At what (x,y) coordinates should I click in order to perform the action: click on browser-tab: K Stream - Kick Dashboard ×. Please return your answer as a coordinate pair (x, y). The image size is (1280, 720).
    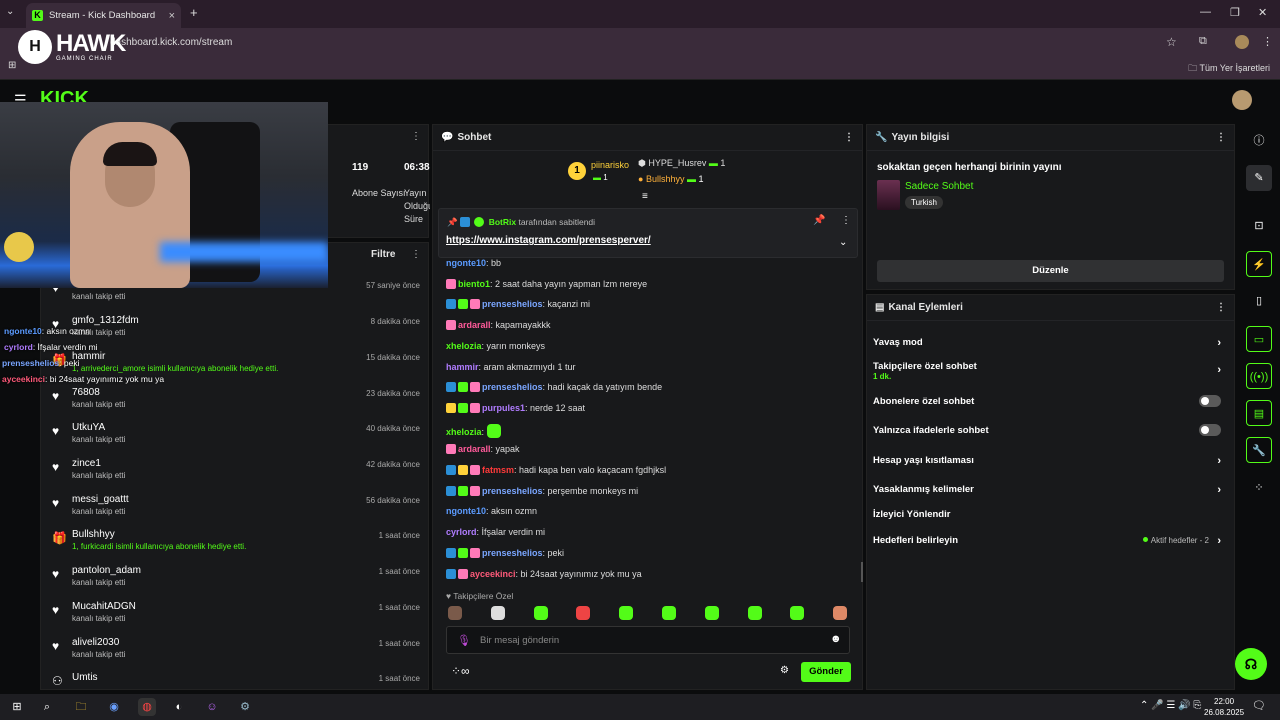
    Looking at the image, I should click on (103, 15).